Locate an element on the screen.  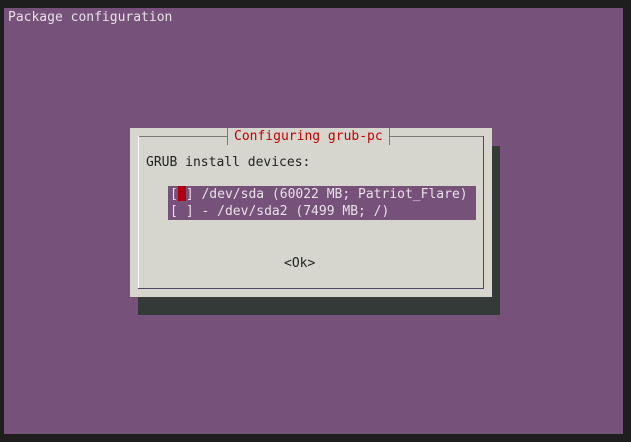
device-option-label: /dev/sda (60022 MB; Patriot_Flare) is located at coordinates (334, 194).